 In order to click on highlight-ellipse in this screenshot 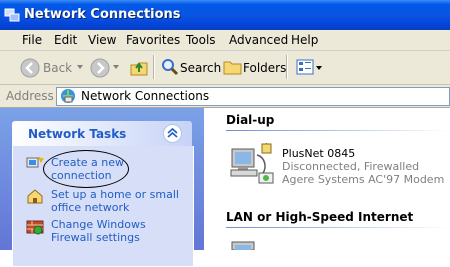, I will do `click(86, 169)`.